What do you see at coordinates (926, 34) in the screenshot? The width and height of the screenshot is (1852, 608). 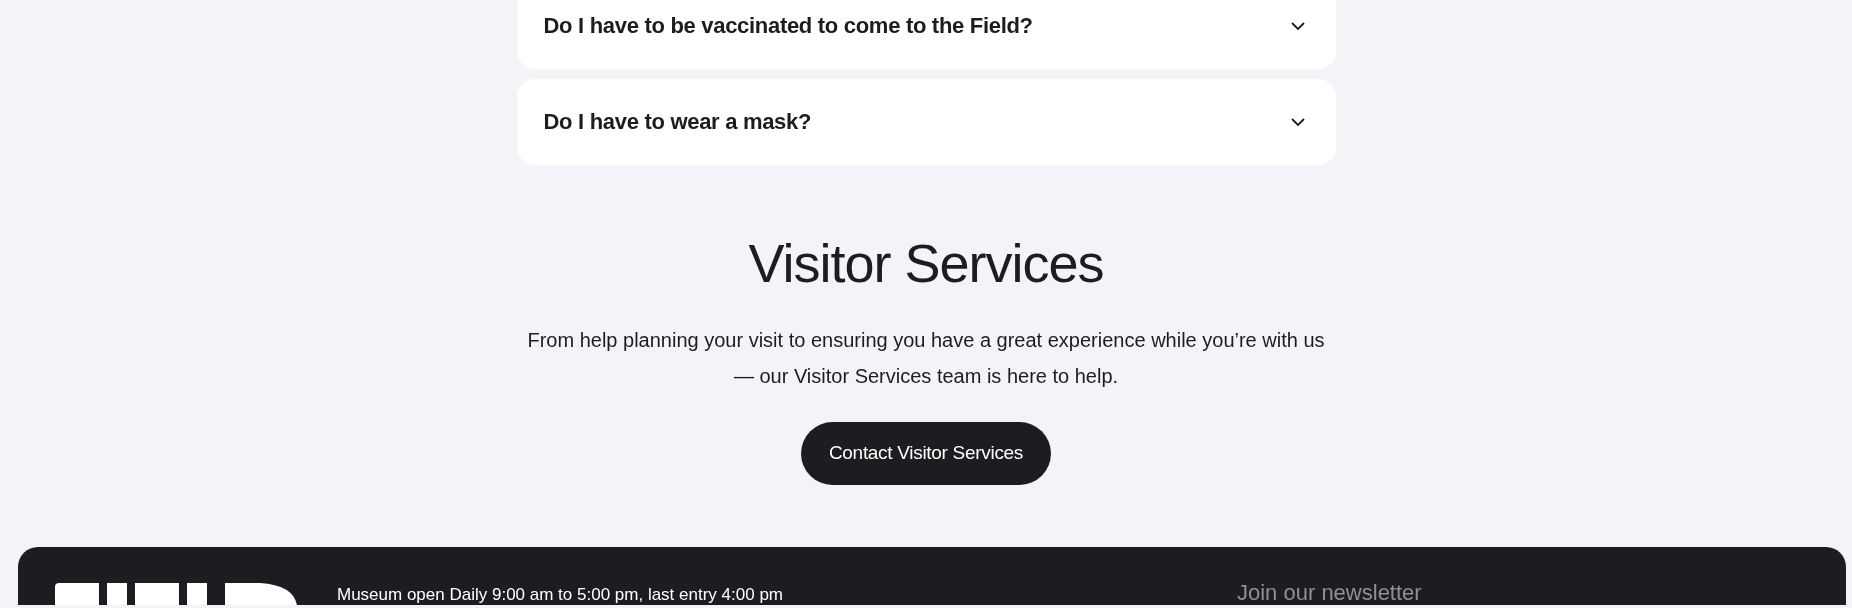 I see `faq-item: Do I have to be vaccinated to come to the Field?` at bounding box center [926, 34].